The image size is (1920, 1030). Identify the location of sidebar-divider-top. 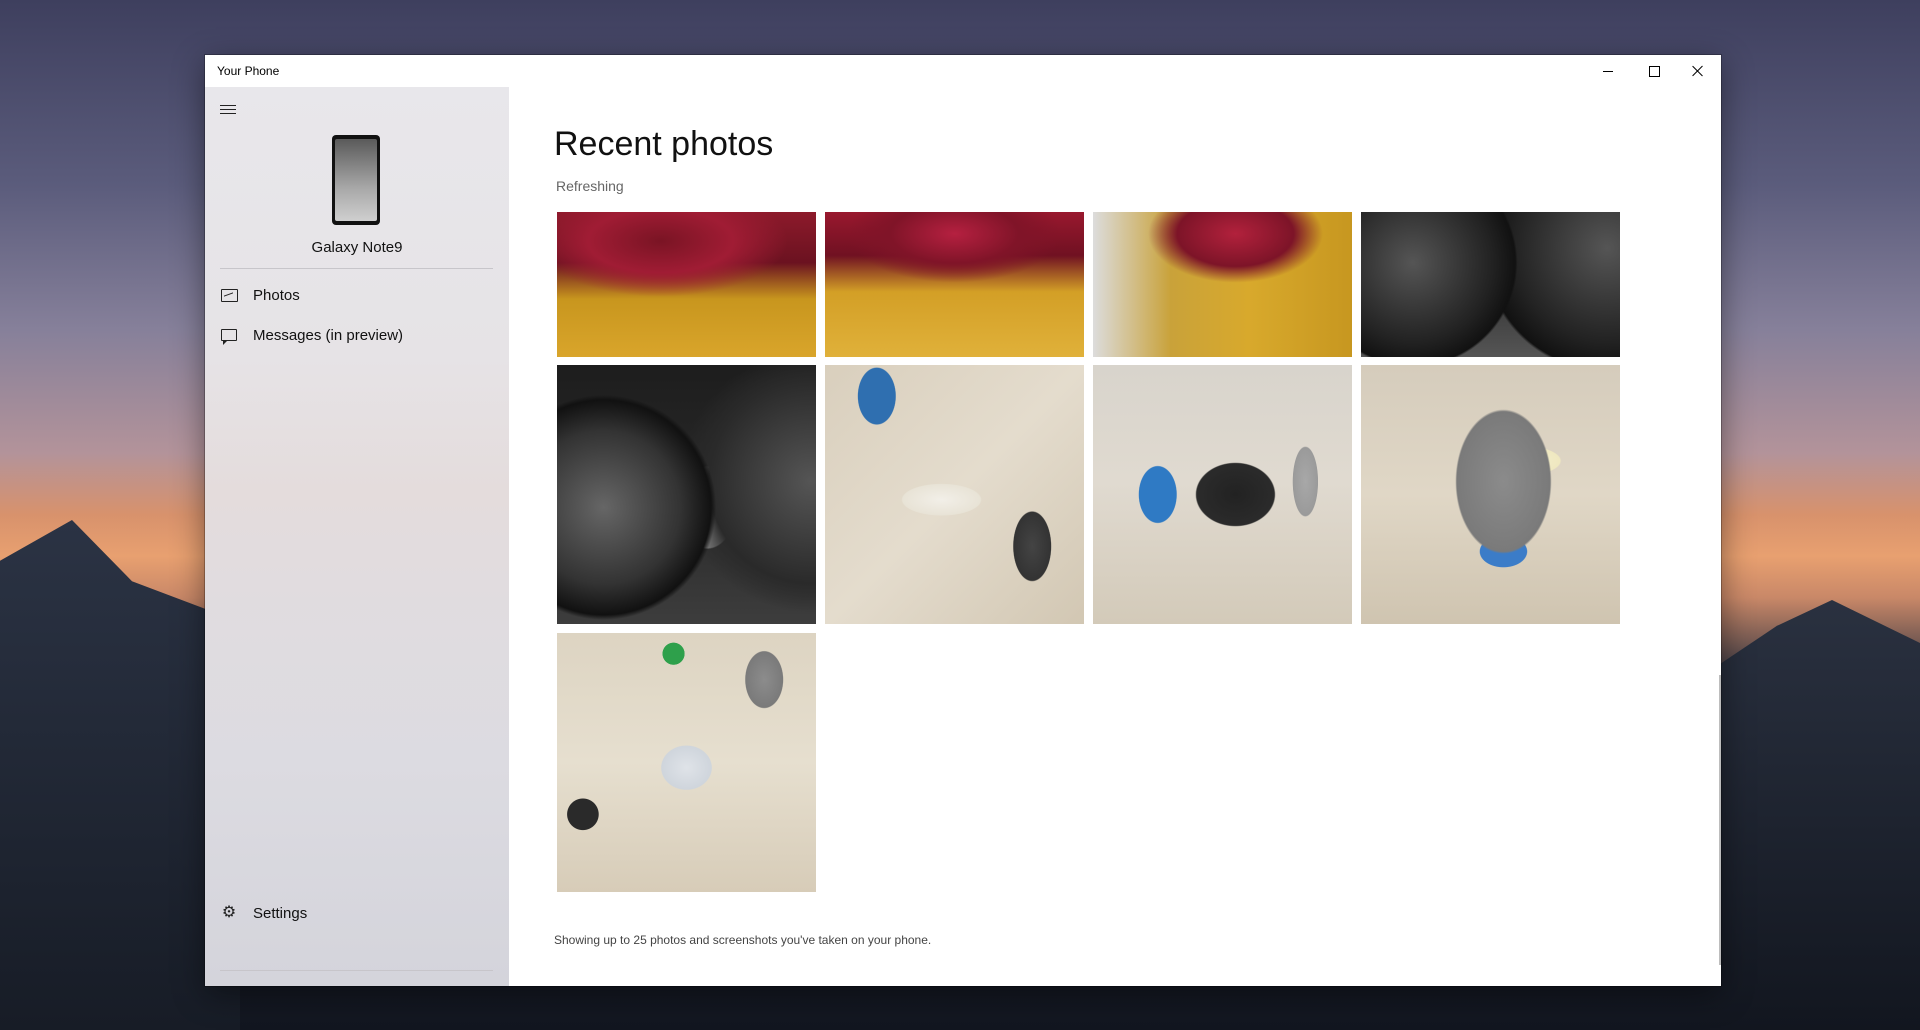
(356, 268).